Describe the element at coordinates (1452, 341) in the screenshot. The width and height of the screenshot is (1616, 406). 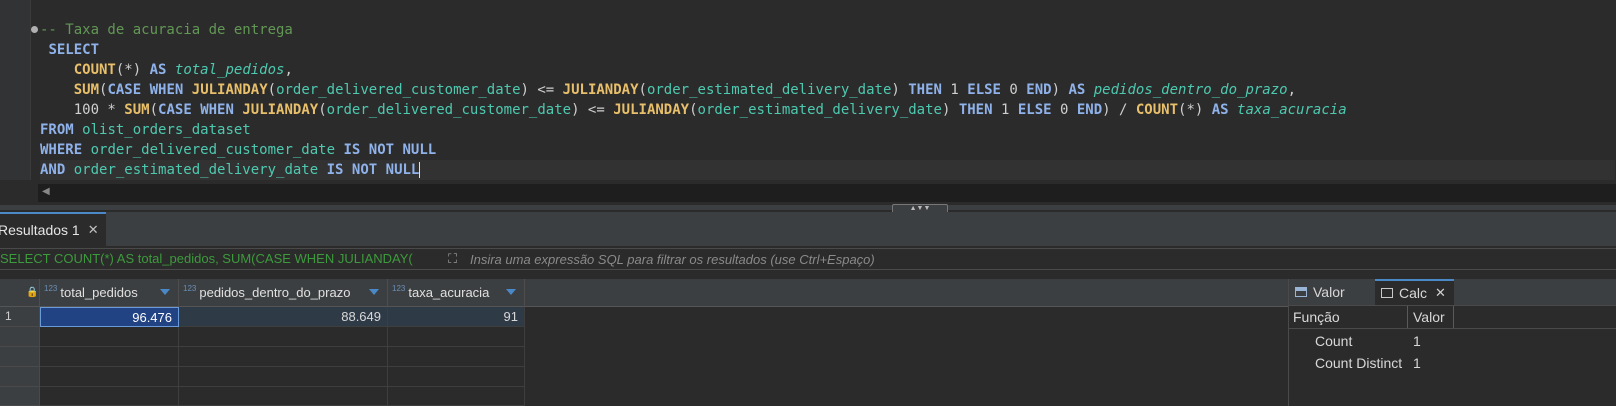
I see `calc-row-count: Count 1` at that location.